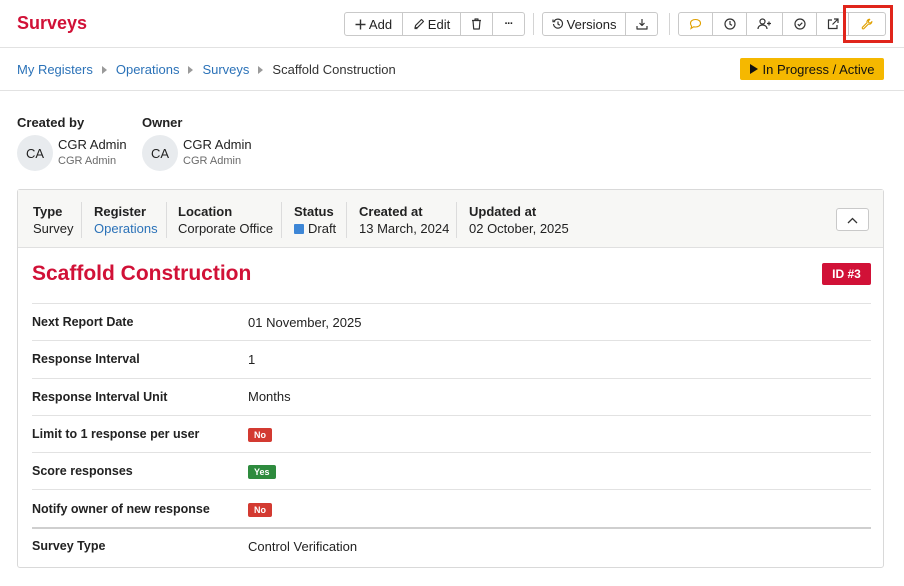  I want to click on field-row: Response Interval 1, so click(451, 358).